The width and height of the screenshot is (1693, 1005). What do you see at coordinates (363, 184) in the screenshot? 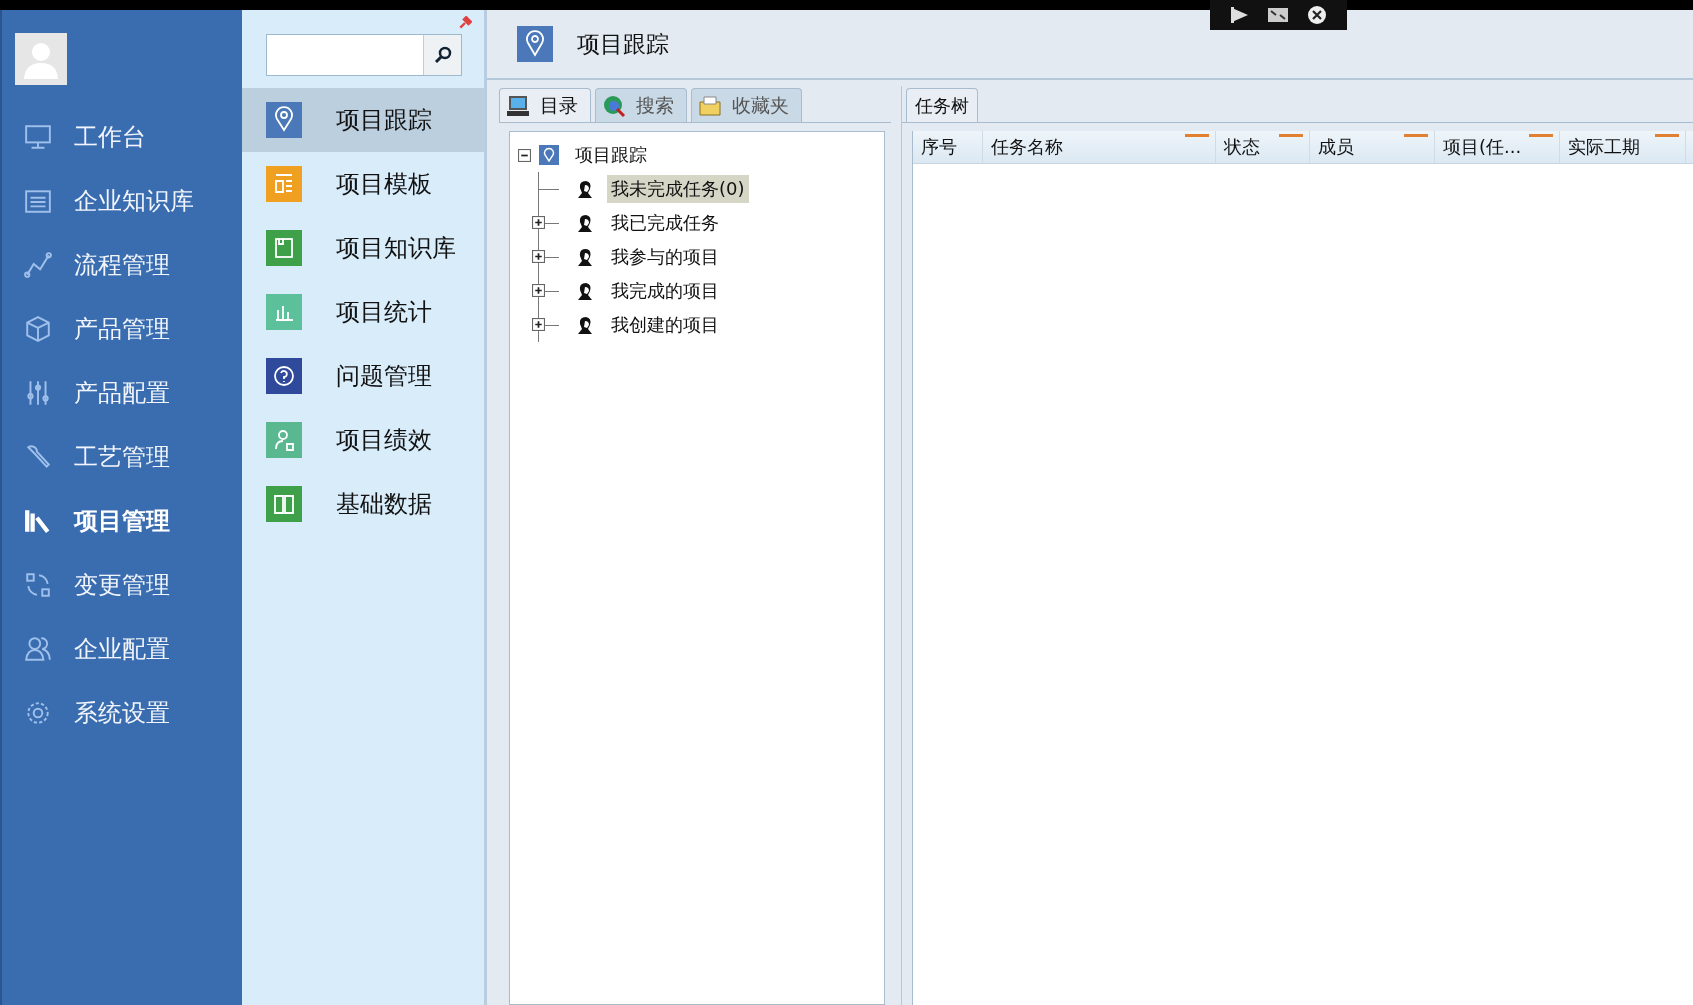
I see `module-item: 项目模板` at bounding box center [363, 184].